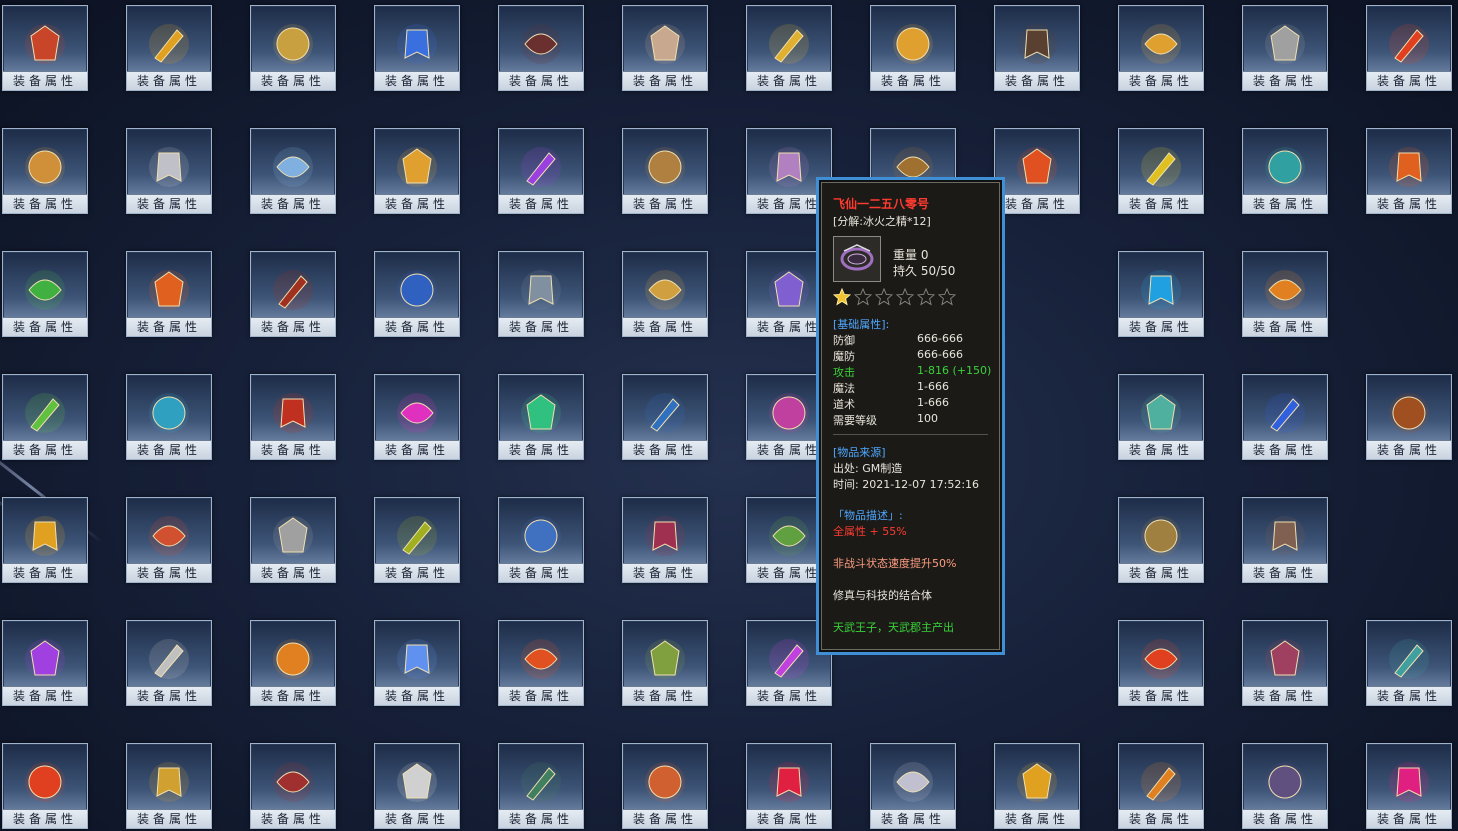 Image resolution: width=1458 pixels, height=831 pixels. Describe the element at coordinates (293, 290) in the screenshot. I see `red-boots-icon` at that location.